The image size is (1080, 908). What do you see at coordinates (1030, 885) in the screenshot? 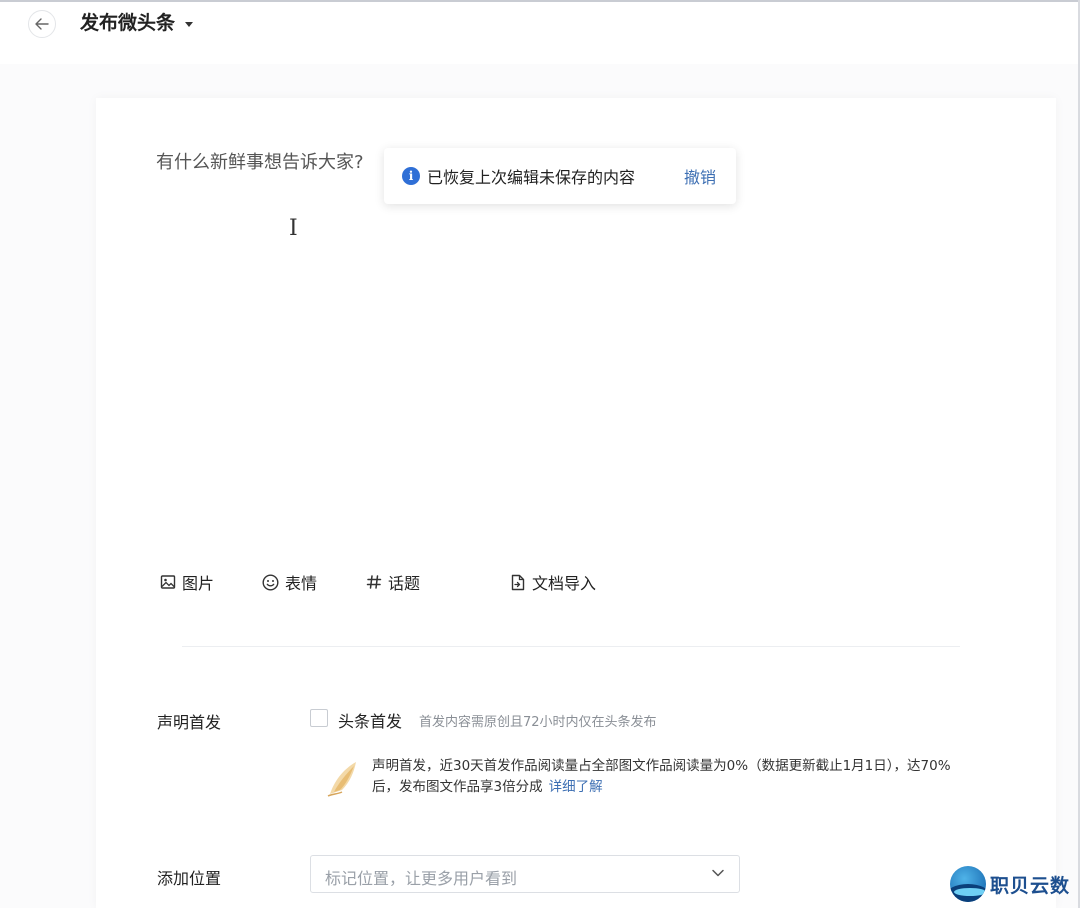
I see `watermark-text: 职贝云数` at bounding box center [1030, 885].